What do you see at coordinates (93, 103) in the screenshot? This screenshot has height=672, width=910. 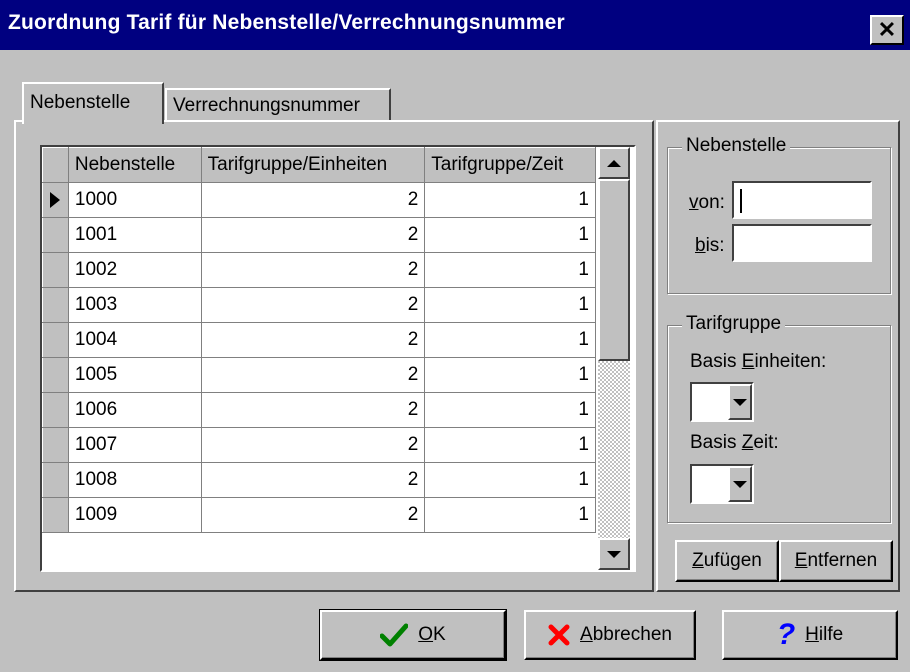 I see `tab-nebenstelle: Nebenstelle` at bounding box center [93, 103].